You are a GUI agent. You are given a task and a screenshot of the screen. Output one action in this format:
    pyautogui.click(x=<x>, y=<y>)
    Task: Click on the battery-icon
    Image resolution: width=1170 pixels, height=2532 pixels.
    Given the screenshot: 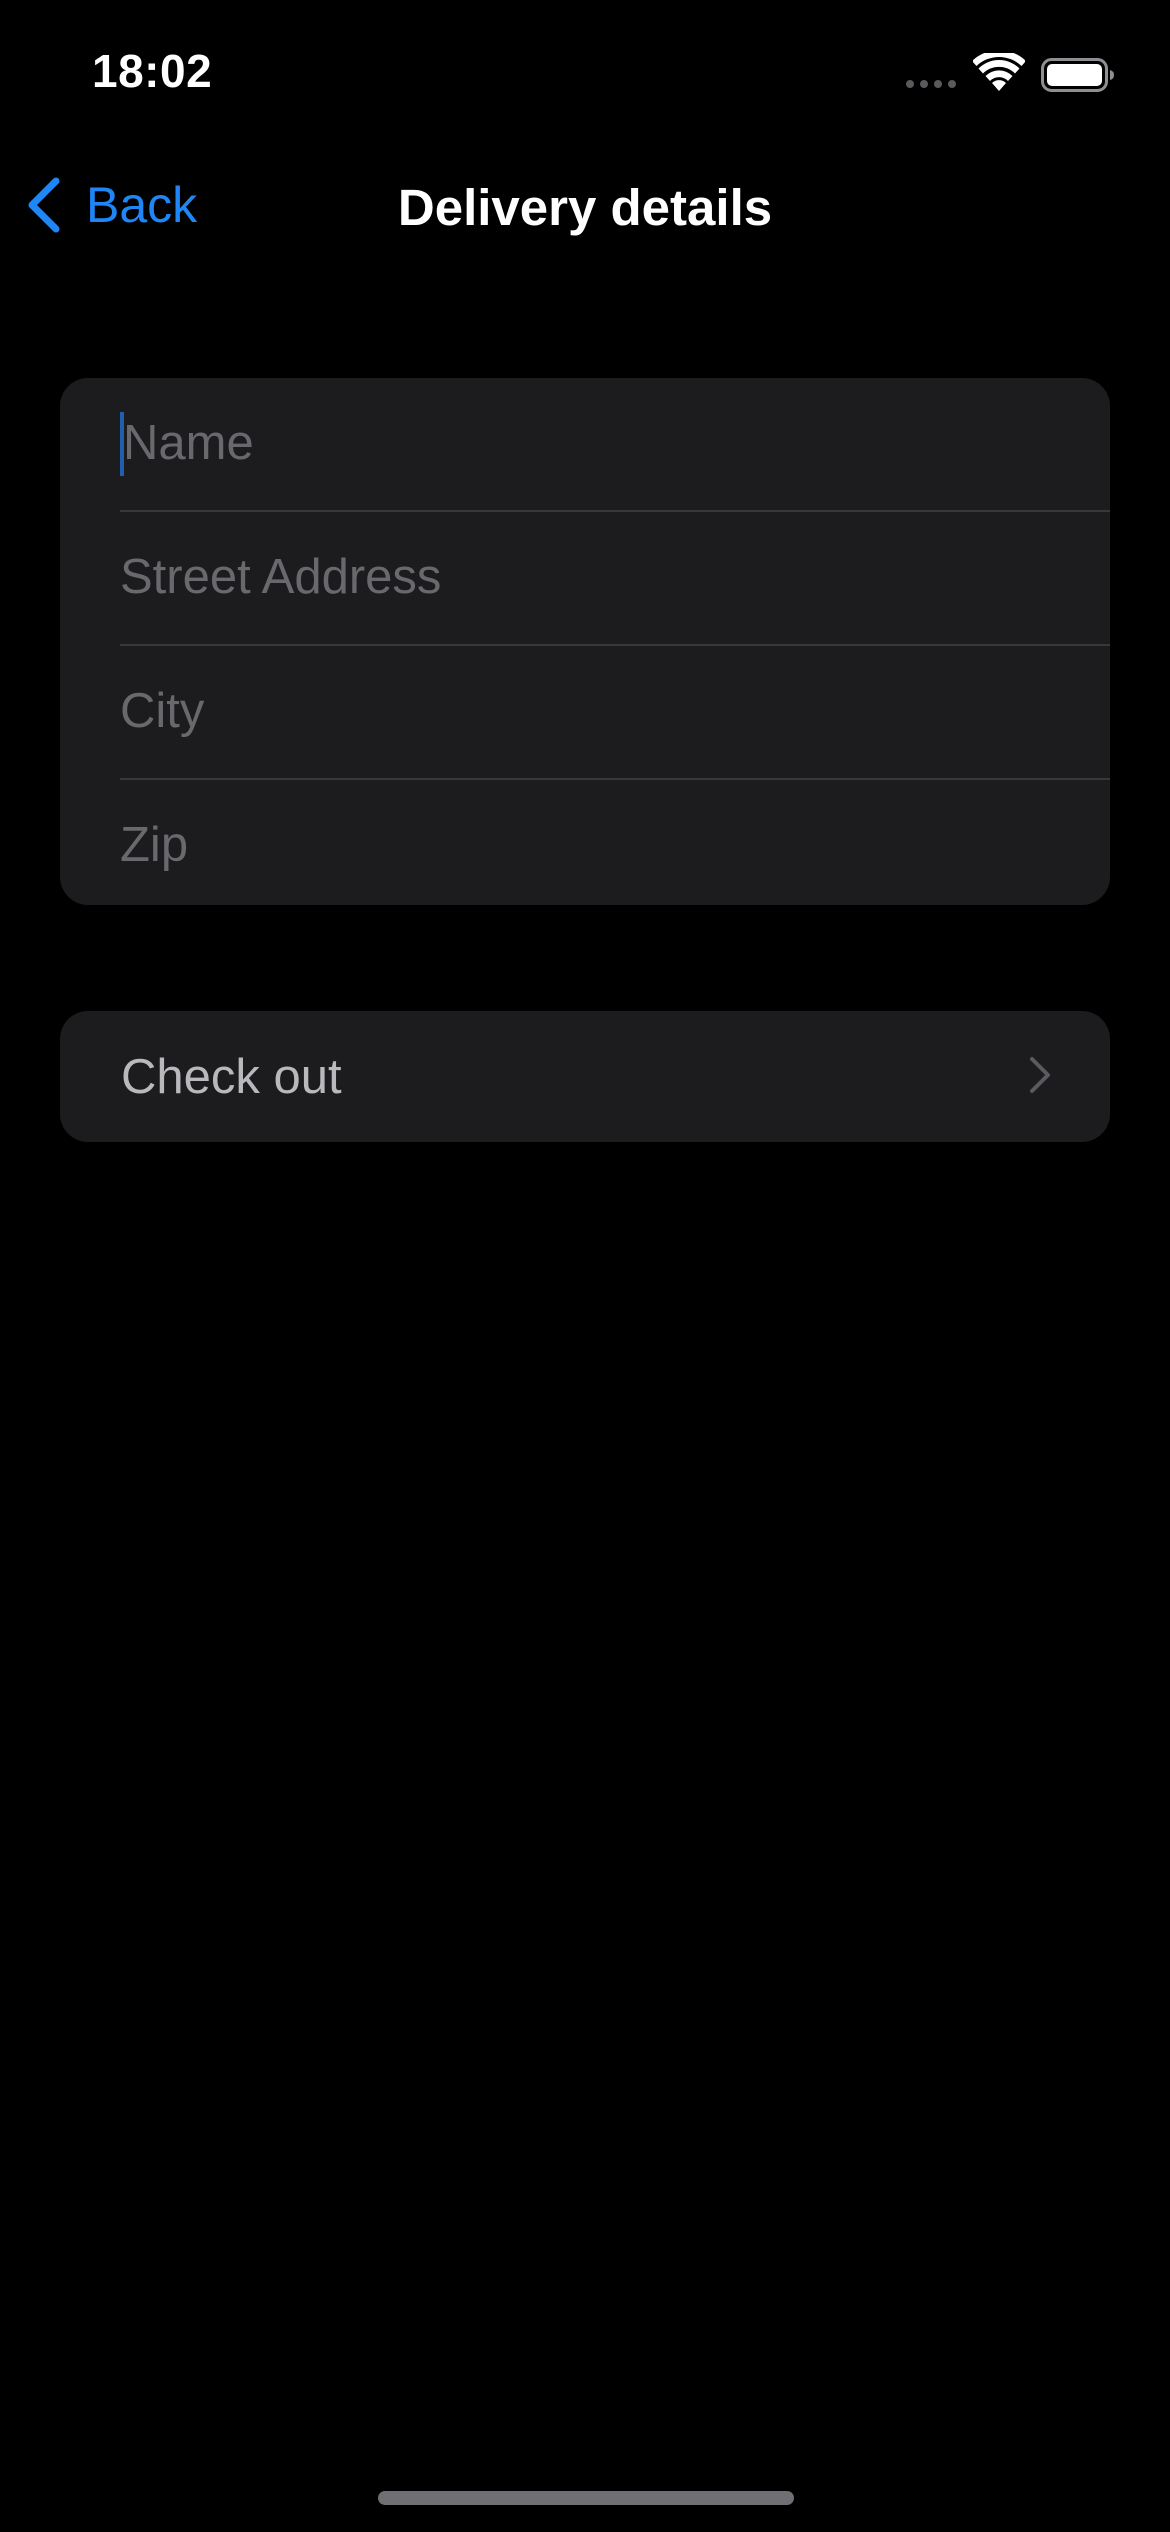 What is the action you would take?
    pyautogui.click(x=1077, y=75)
    